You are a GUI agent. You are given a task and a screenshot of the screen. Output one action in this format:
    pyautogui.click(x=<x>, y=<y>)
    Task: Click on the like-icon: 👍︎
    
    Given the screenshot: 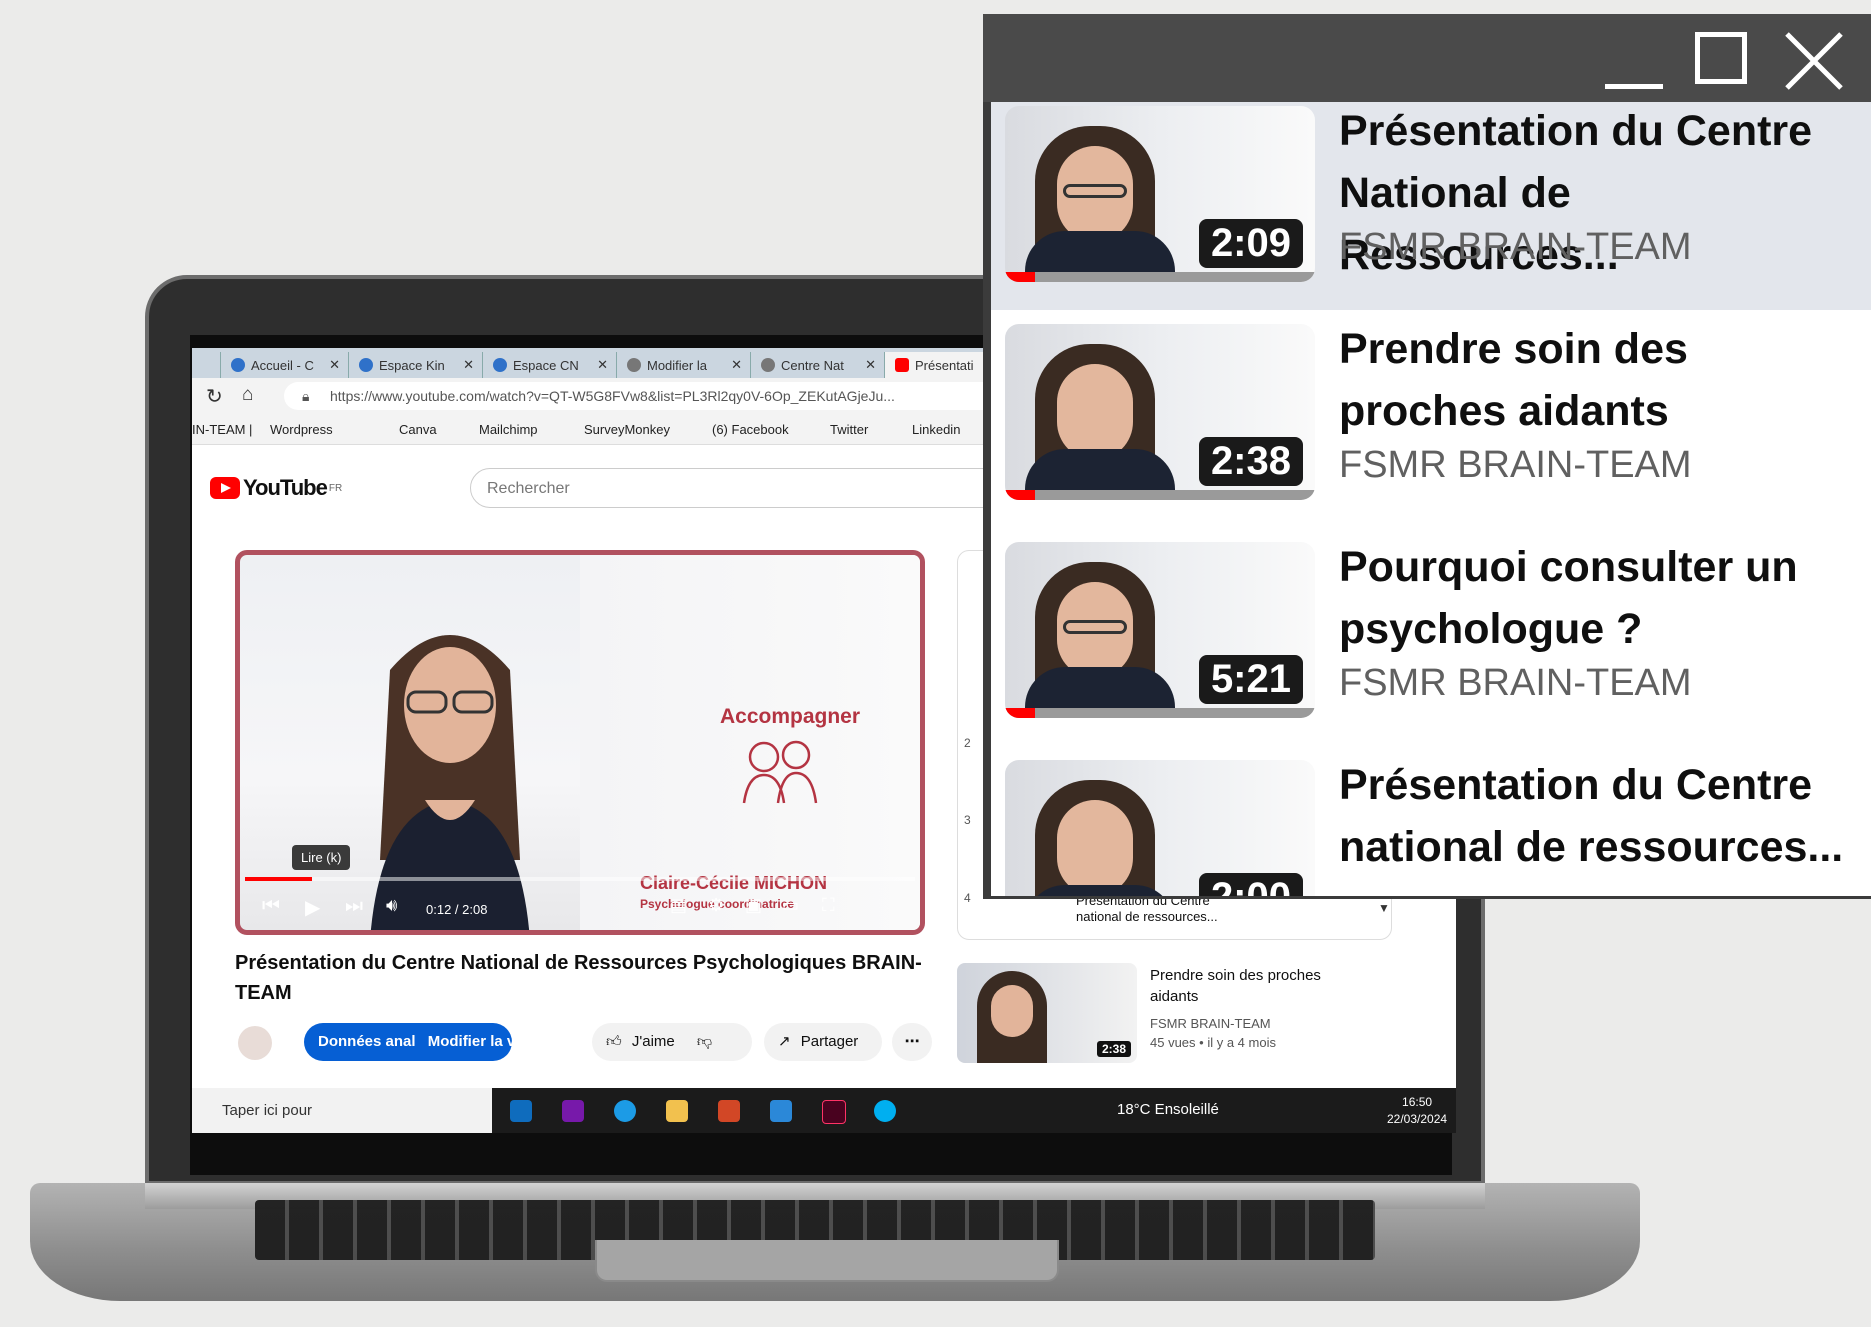 What is the action you would take?
    pyautogui.click(x=614, y=1041)
    